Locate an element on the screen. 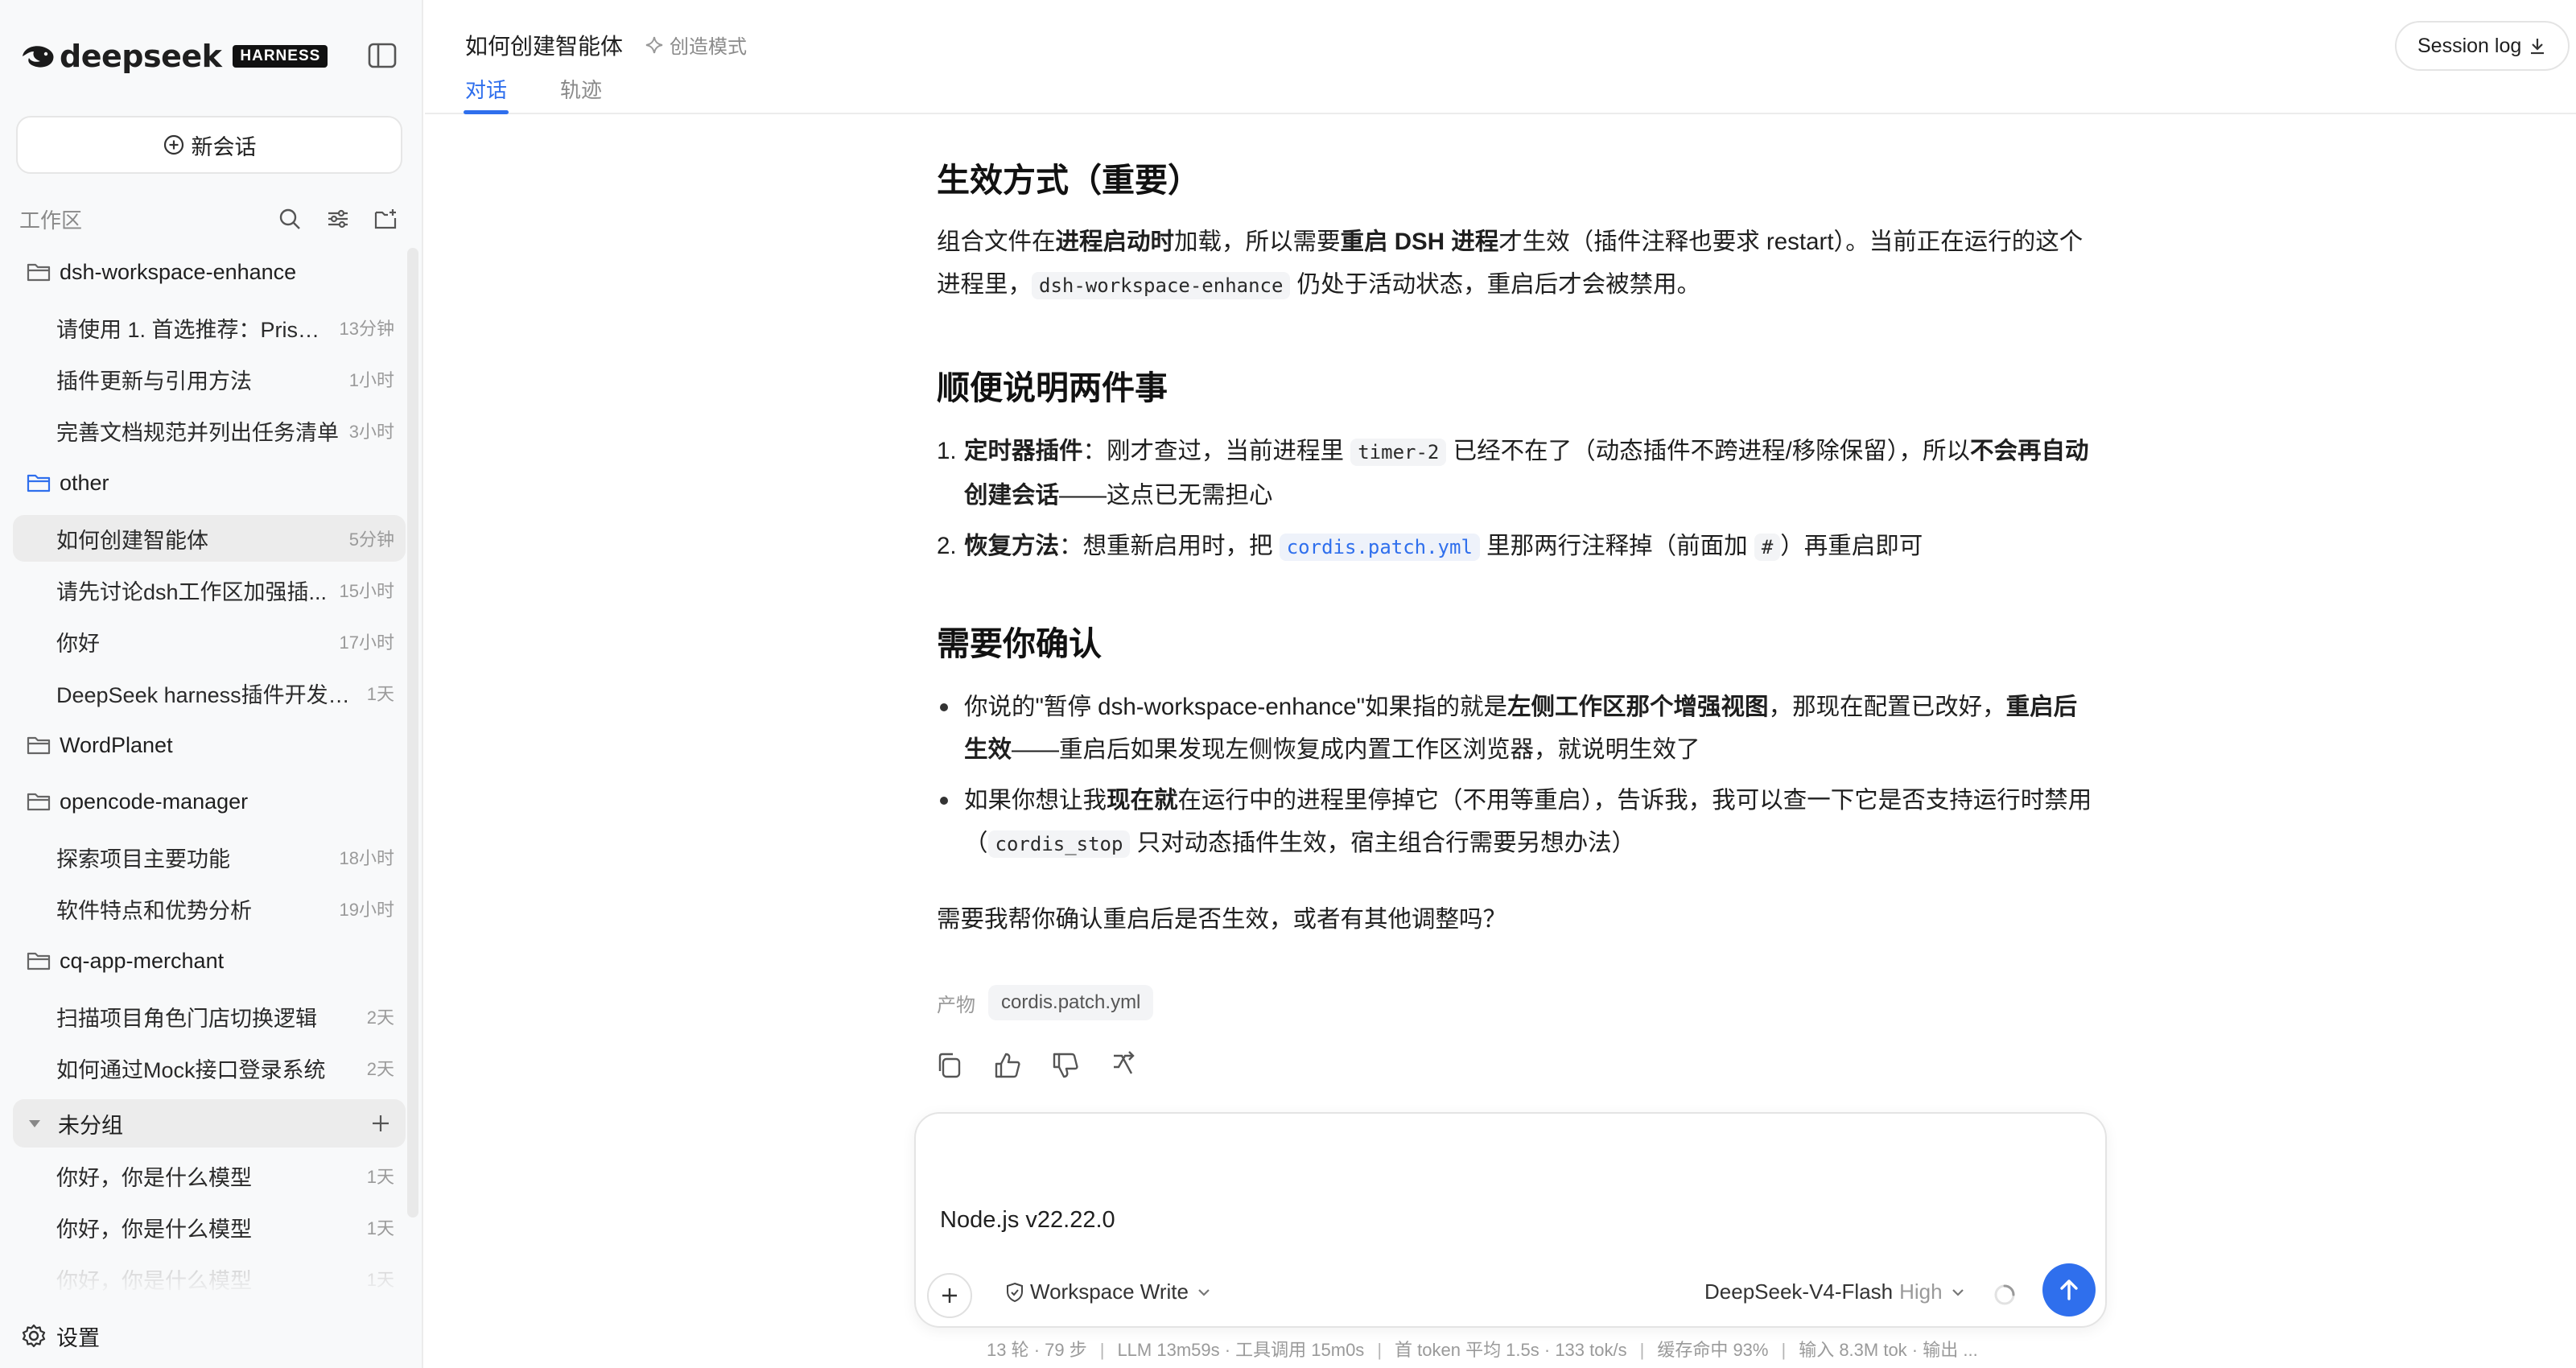  mode-label: 创造模式 is located at coordinates (708, 47).